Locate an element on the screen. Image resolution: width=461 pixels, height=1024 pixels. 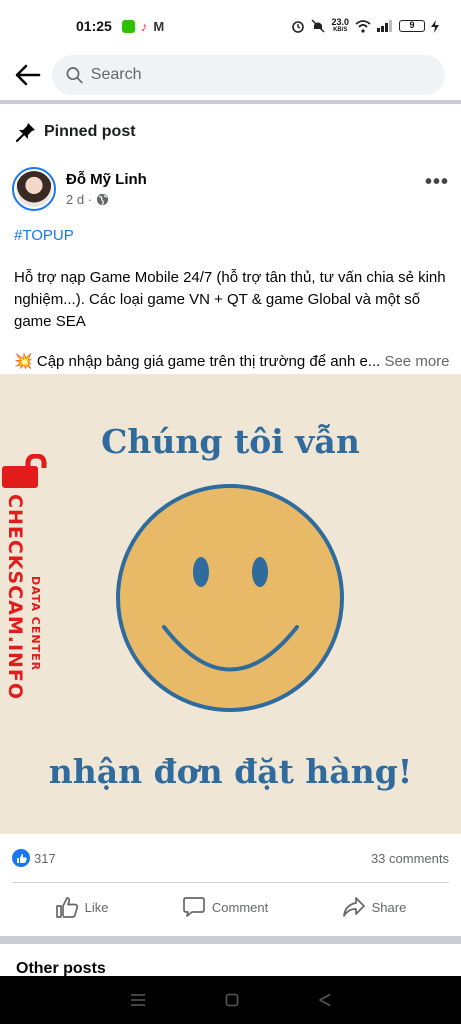
battery-icon: 9 is located at coordinates (412, 26).